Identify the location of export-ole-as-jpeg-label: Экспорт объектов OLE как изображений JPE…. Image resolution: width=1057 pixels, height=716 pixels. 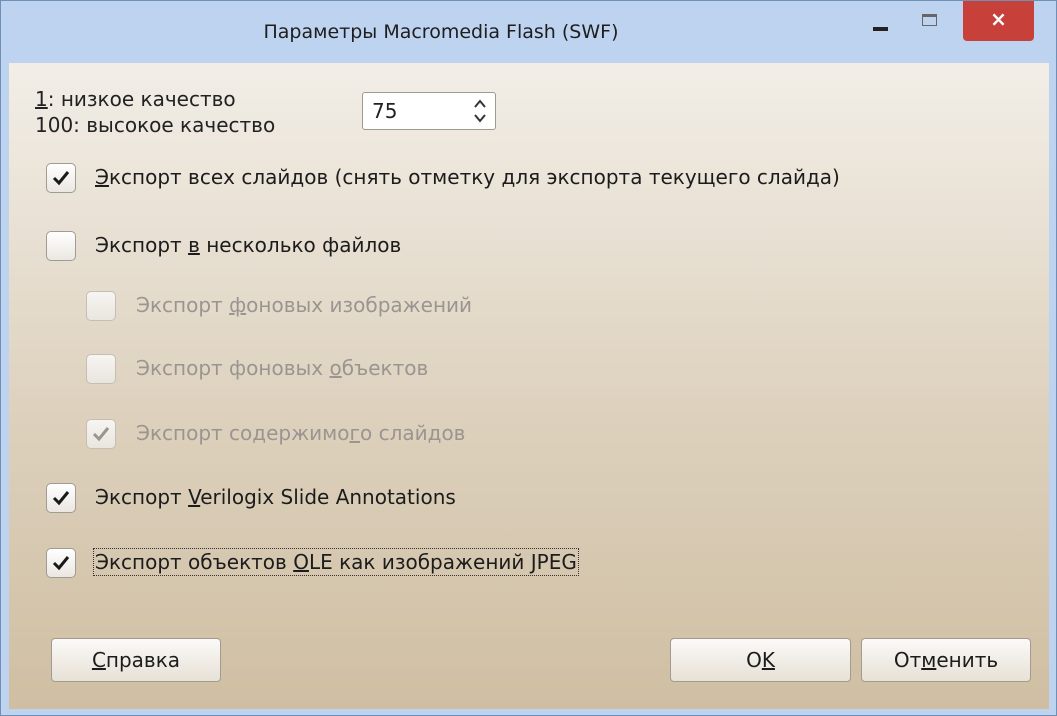
(336, 562).